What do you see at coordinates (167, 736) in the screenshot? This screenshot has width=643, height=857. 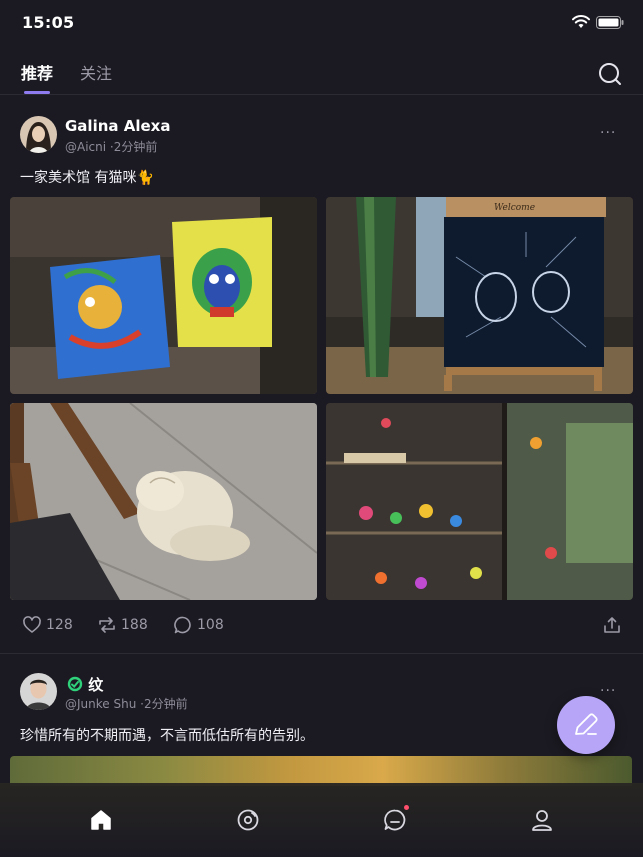 I see `post-text: 珍惜所有的不期而遇，不言而低估所有的告别。` at bounding box center [167, 736].